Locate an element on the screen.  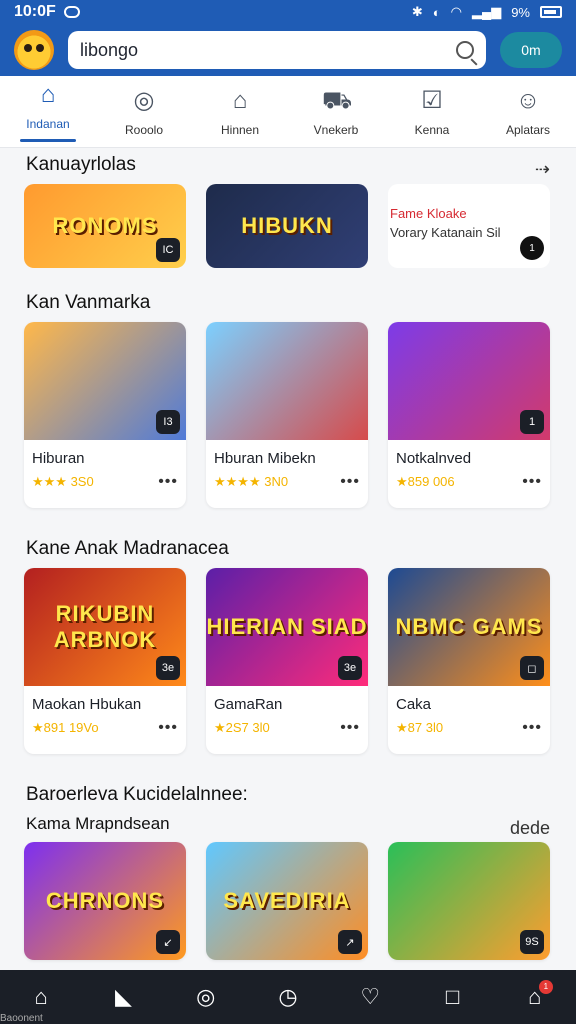
thumbnail-title: CHRNONS is located at coordinates (105, 900).